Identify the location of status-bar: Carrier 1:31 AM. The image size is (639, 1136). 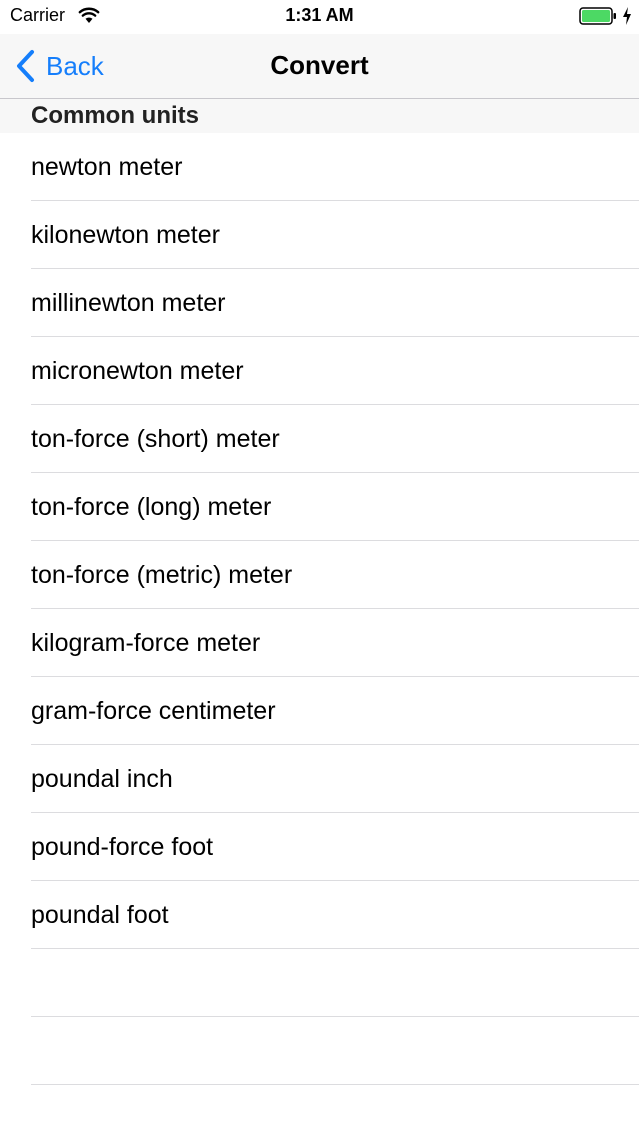
(319, 17).